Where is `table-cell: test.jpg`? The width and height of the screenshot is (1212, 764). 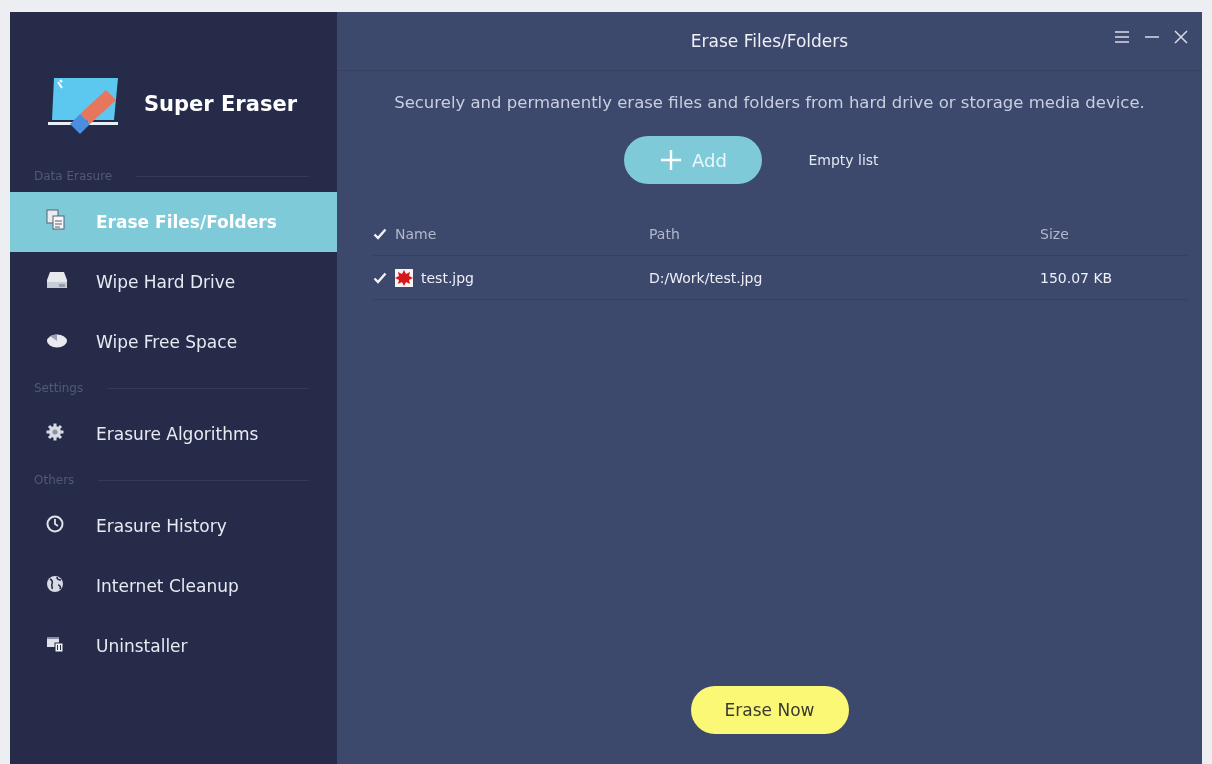 table-cell: test.jpg is located at coordinates (447, 277).